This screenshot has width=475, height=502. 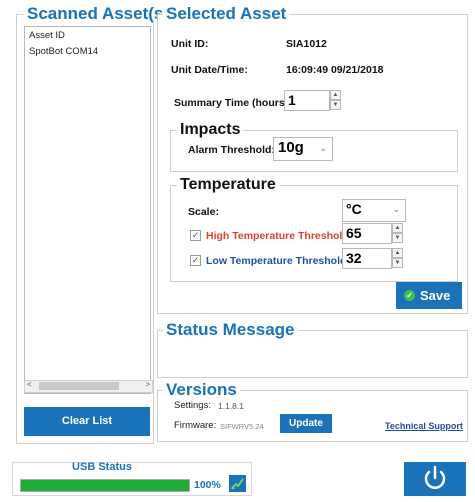 What do you see at coordinates (98, 14) in the screenshot?
I see `scanned-assets-title: Scanned Asset(s)` at bounding box center [98, 14].